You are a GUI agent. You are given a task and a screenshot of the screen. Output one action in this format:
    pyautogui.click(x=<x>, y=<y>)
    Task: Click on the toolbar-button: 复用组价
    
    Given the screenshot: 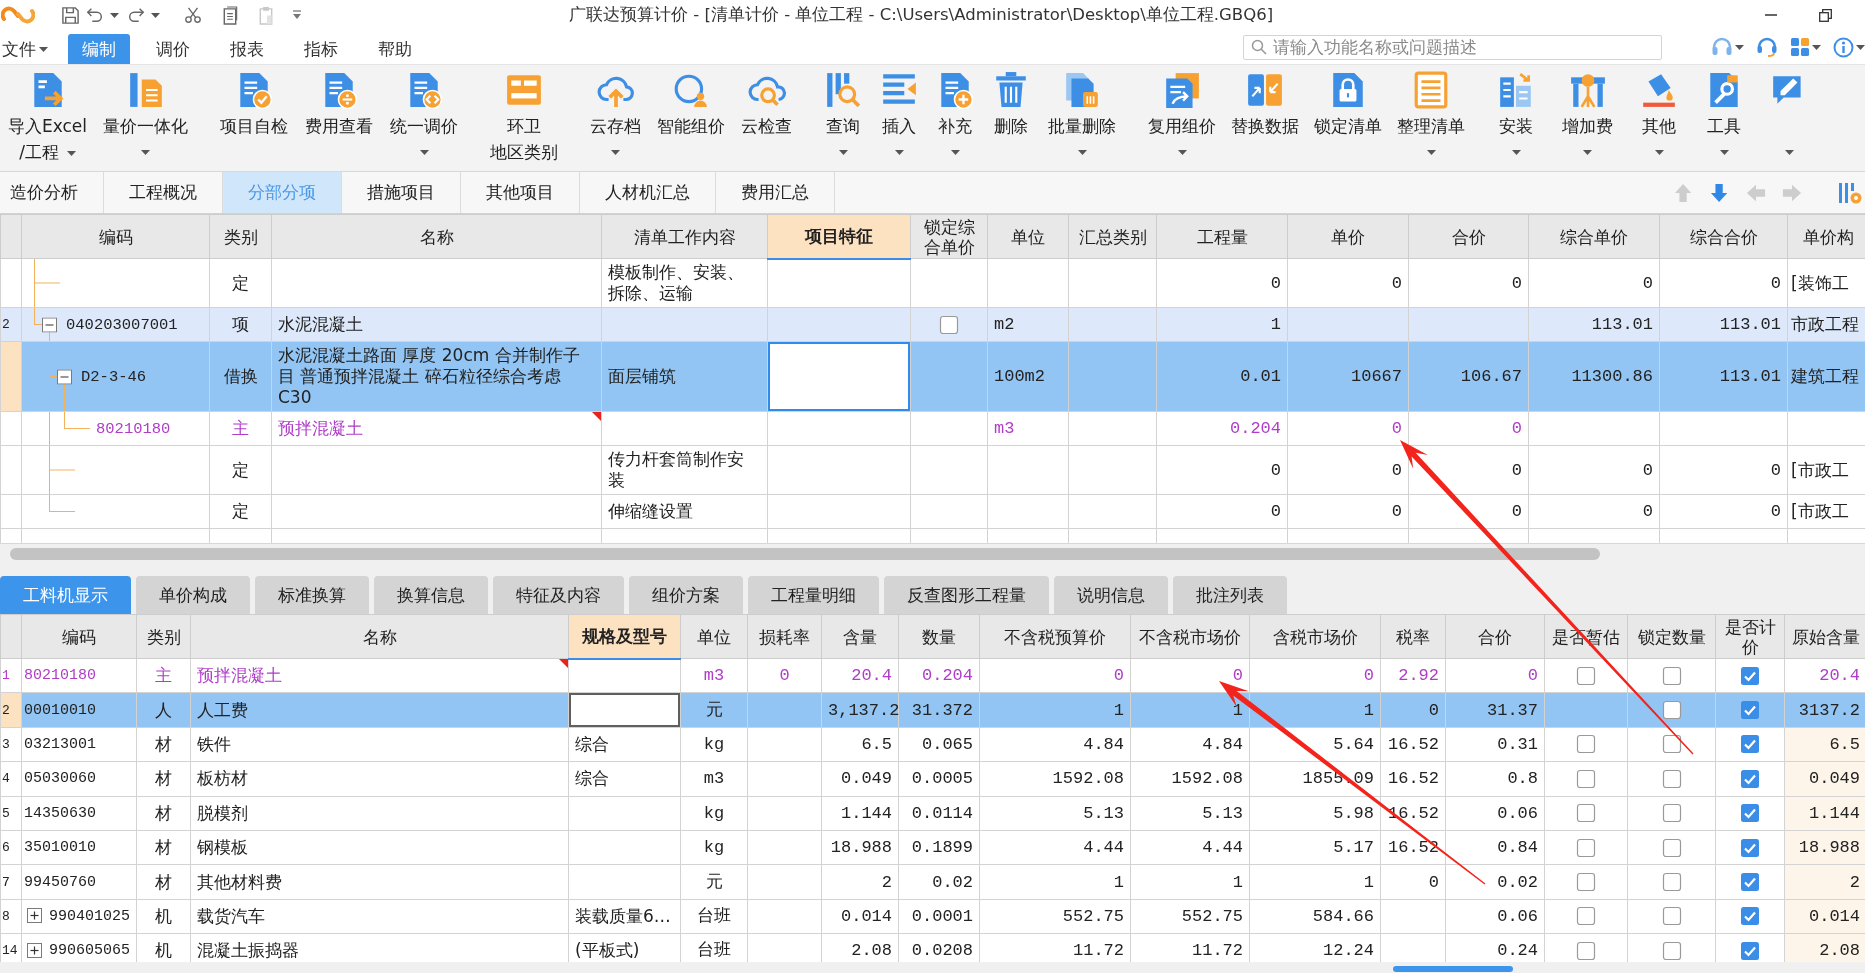 What is the action you would take?
    pyautogui.click(x=1182, y=118)
    